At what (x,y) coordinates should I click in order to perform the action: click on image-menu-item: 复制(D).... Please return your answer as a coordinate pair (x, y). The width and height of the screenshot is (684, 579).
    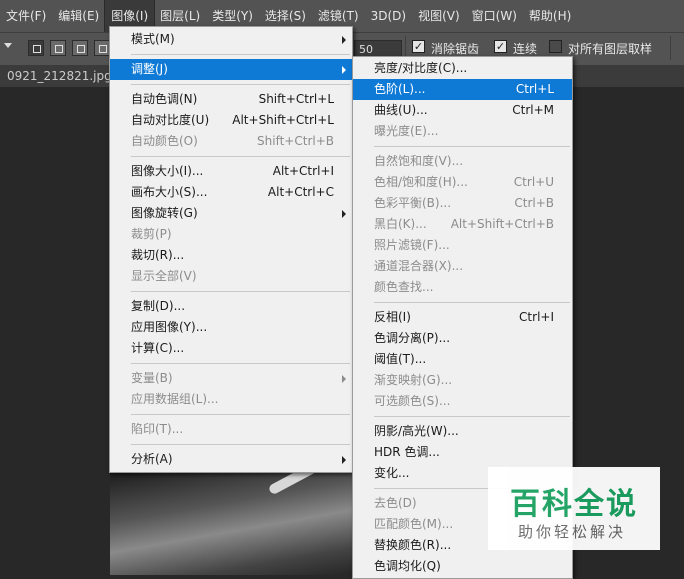
    Looking at the image, I should click on (231, 306).